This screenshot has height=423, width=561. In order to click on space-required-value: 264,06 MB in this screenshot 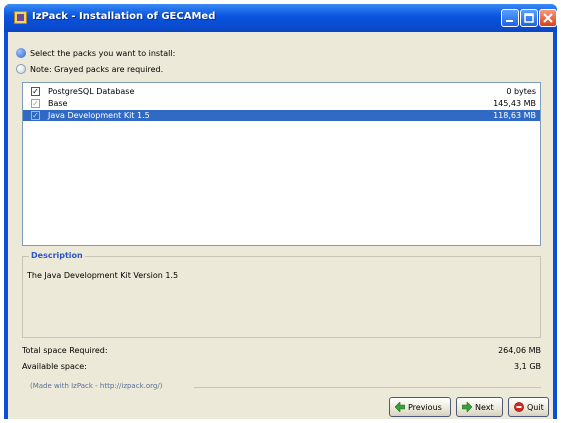, I will do `click(519, 350)`.